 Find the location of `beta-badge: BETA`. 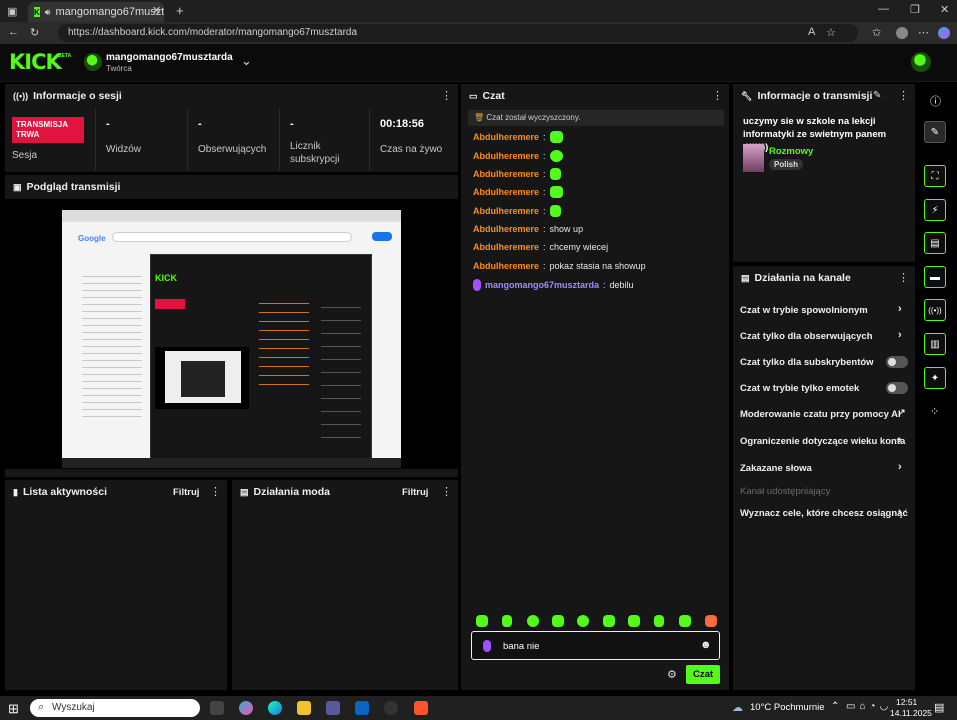

beta-badge: BETA is located at coordinates (65, 56).